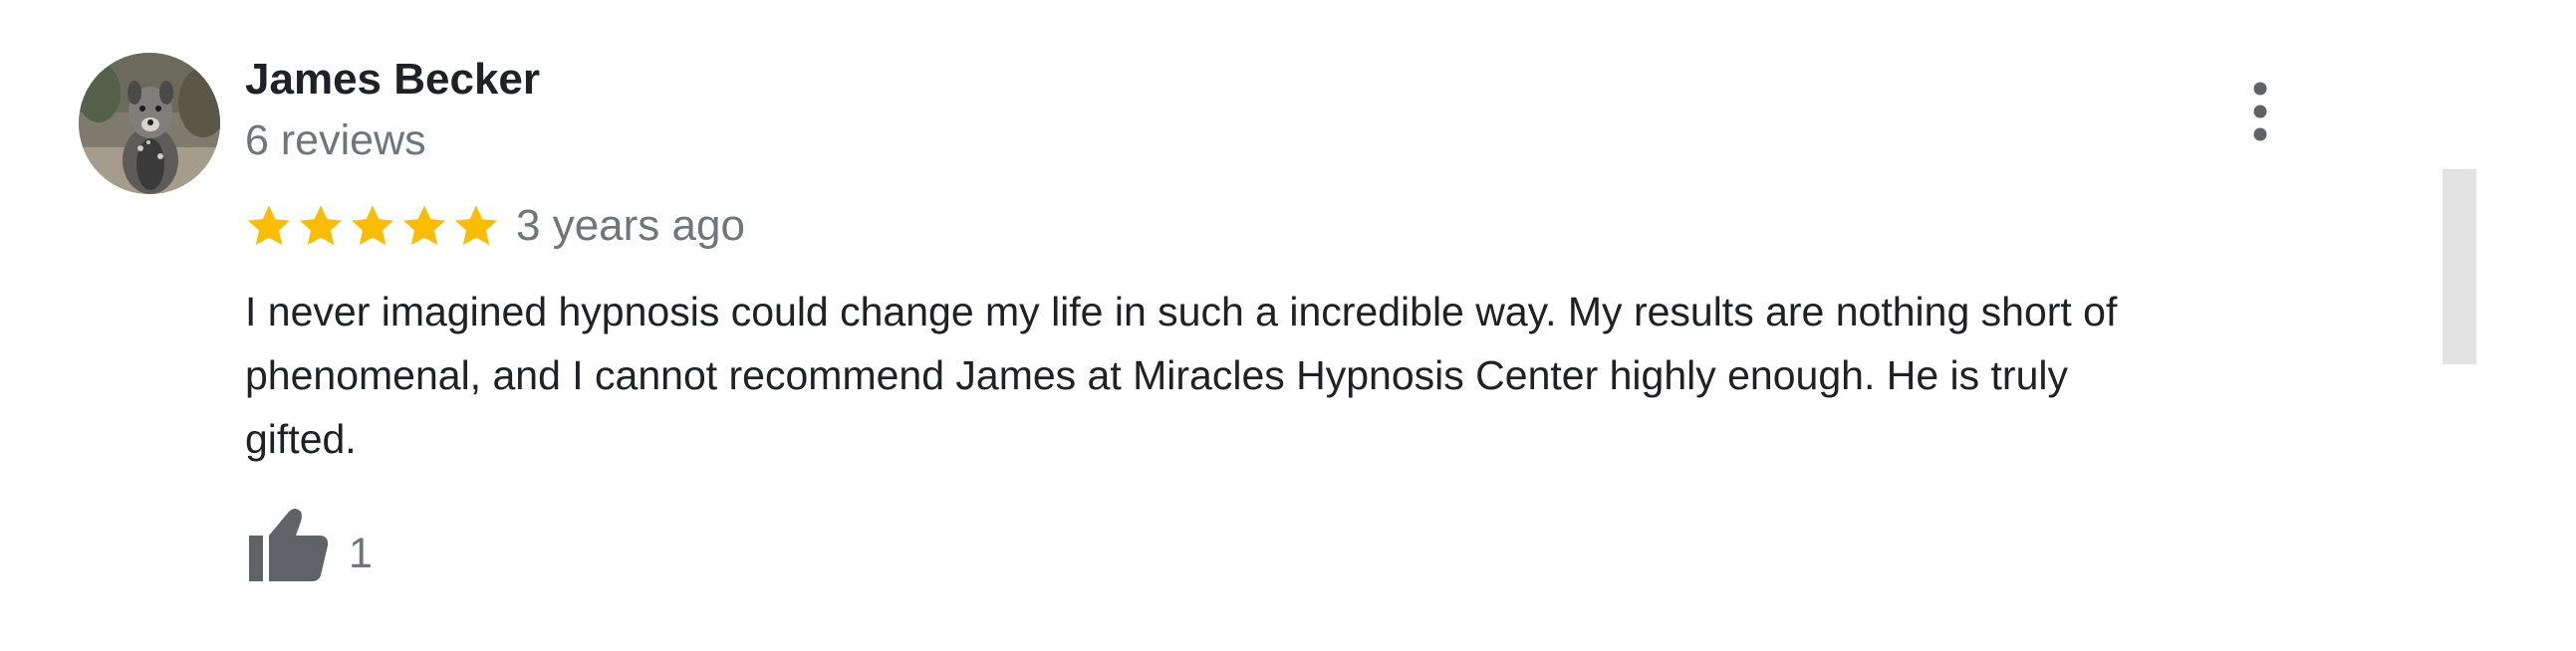 This screenshot has height=651, width=2576. I want to click on dog-photo-avatar-icon, so click(149, 124).